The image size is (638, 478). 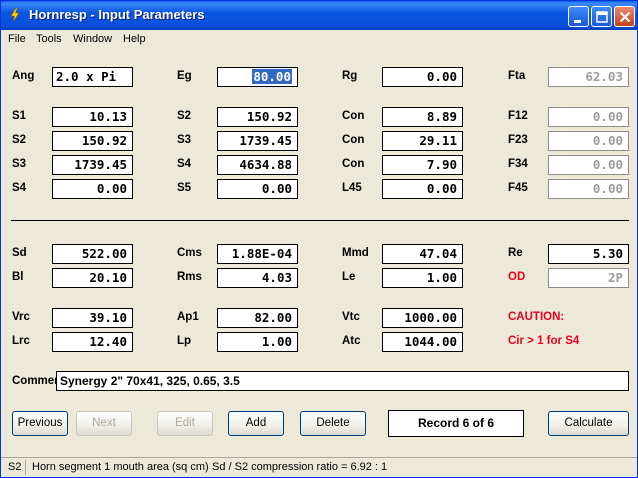 What do you see at coordinates (518, 164) in the screenshot?
I see `label-f34: F34` at bounding box center [518, 164].